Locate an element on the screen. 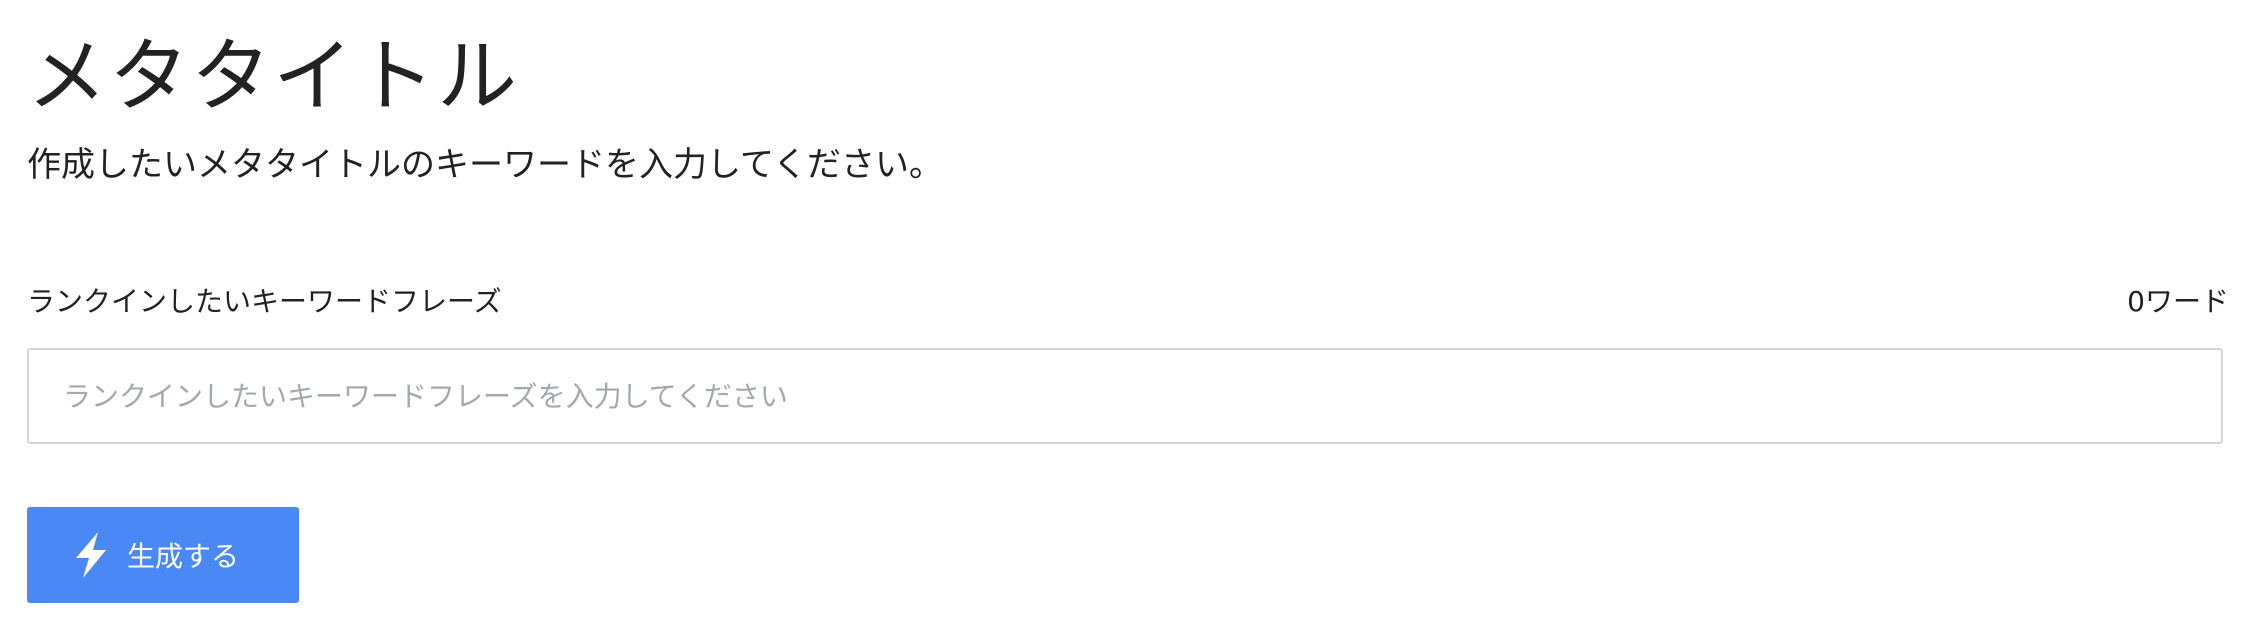 This screenshot has height=632, width=2252. generate-button-label: 生成する is located at coordinates (183, 556).